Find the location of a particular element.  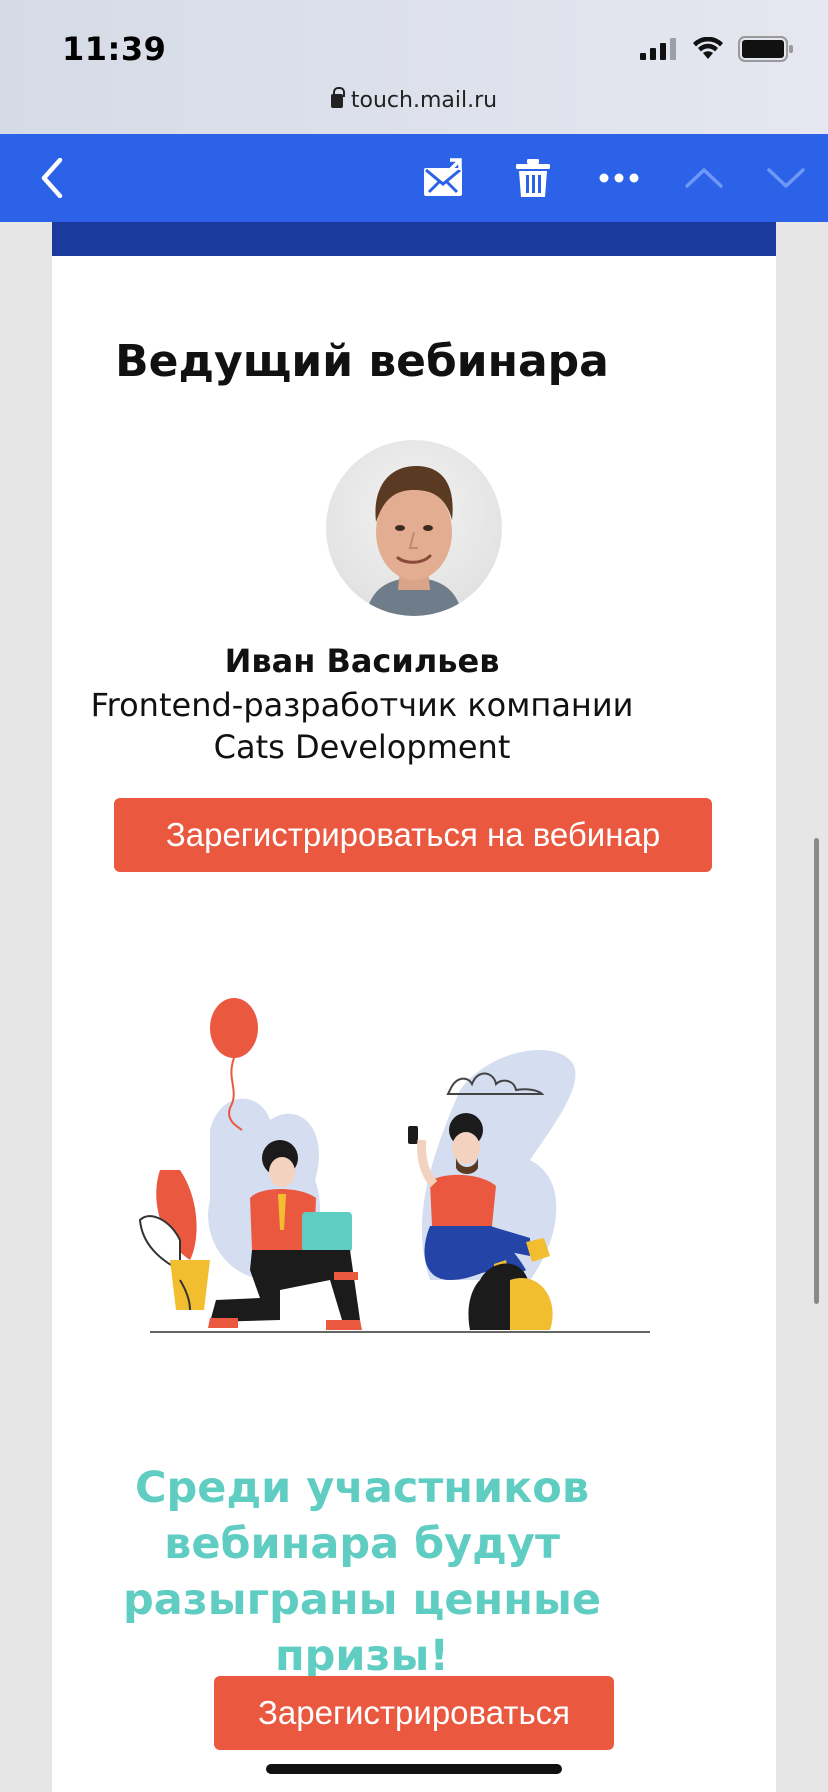

trash-icon is located at coordinates (533, 178).